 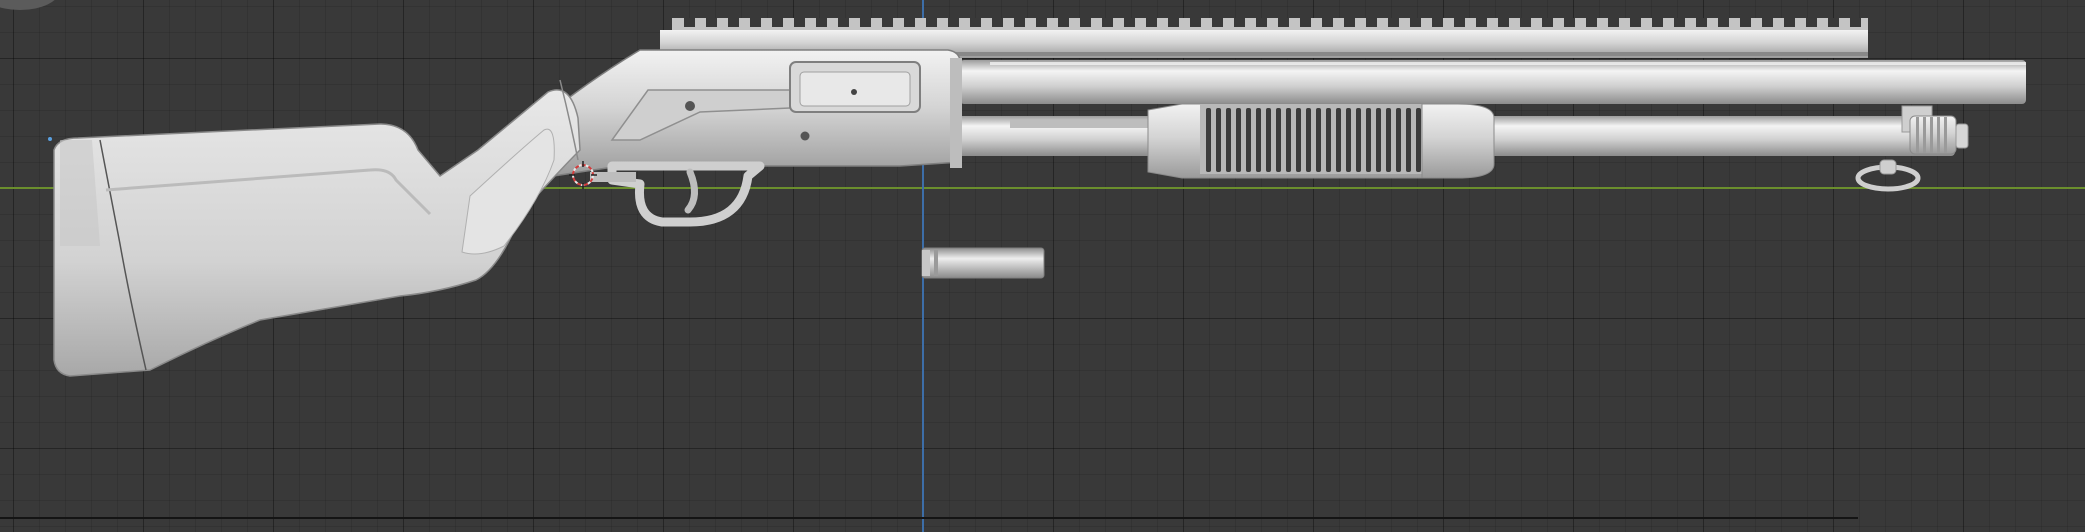 I want to click on barrel, so click(x=1493, y=82).